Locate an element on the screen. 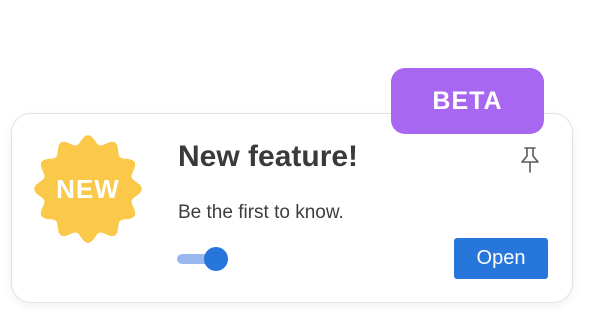 This screenshot has height=330, width=600. feature-toggle is located at coordinates (203, 259).